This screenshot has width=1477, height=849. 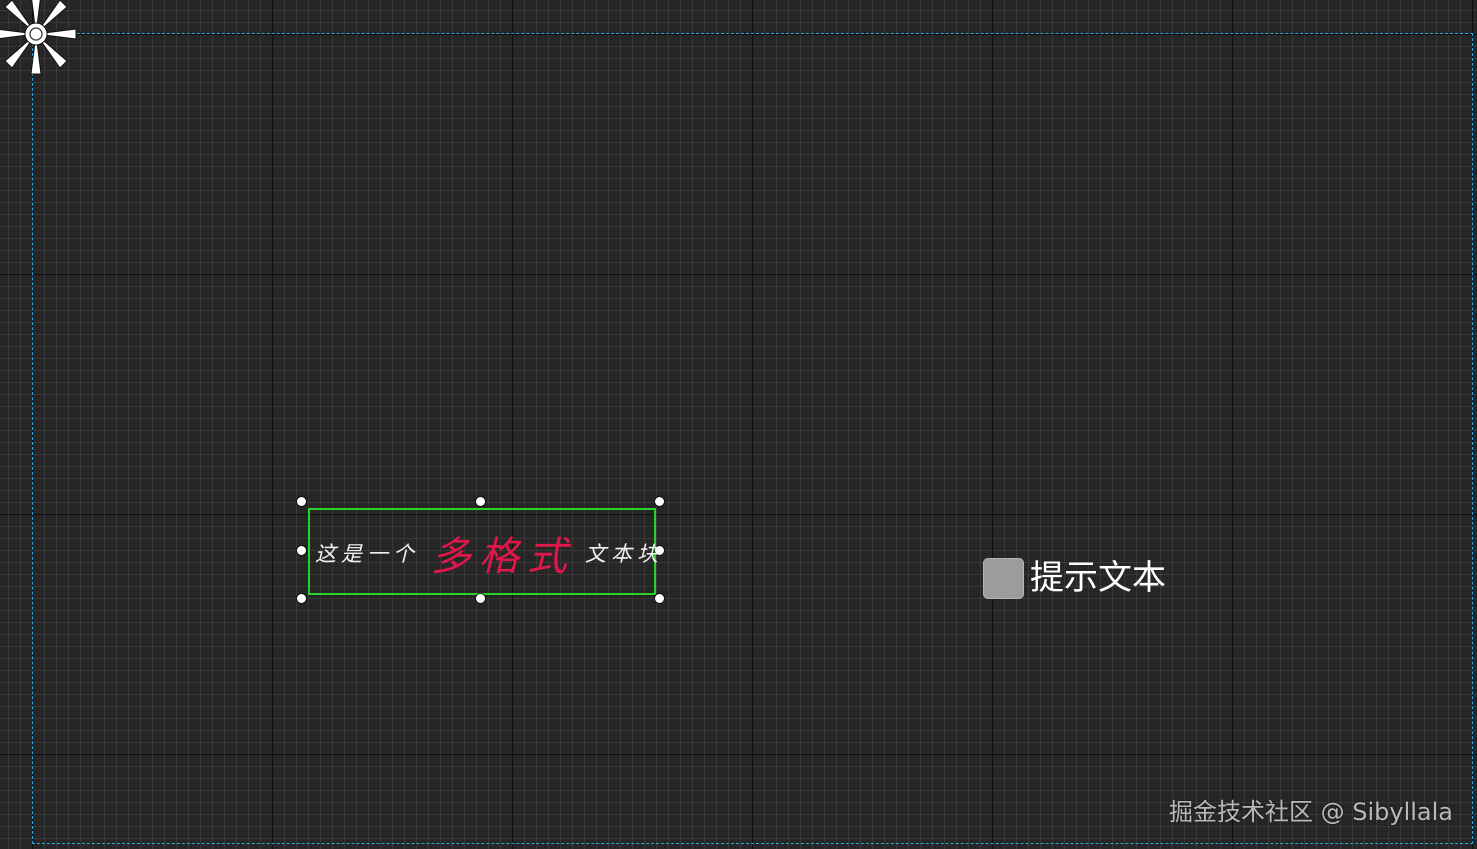 What do you see at coordinates (367, 554) in the screenshot?
I see `rich-text-prefix: 这是一个` at bounding box center [367, 554].